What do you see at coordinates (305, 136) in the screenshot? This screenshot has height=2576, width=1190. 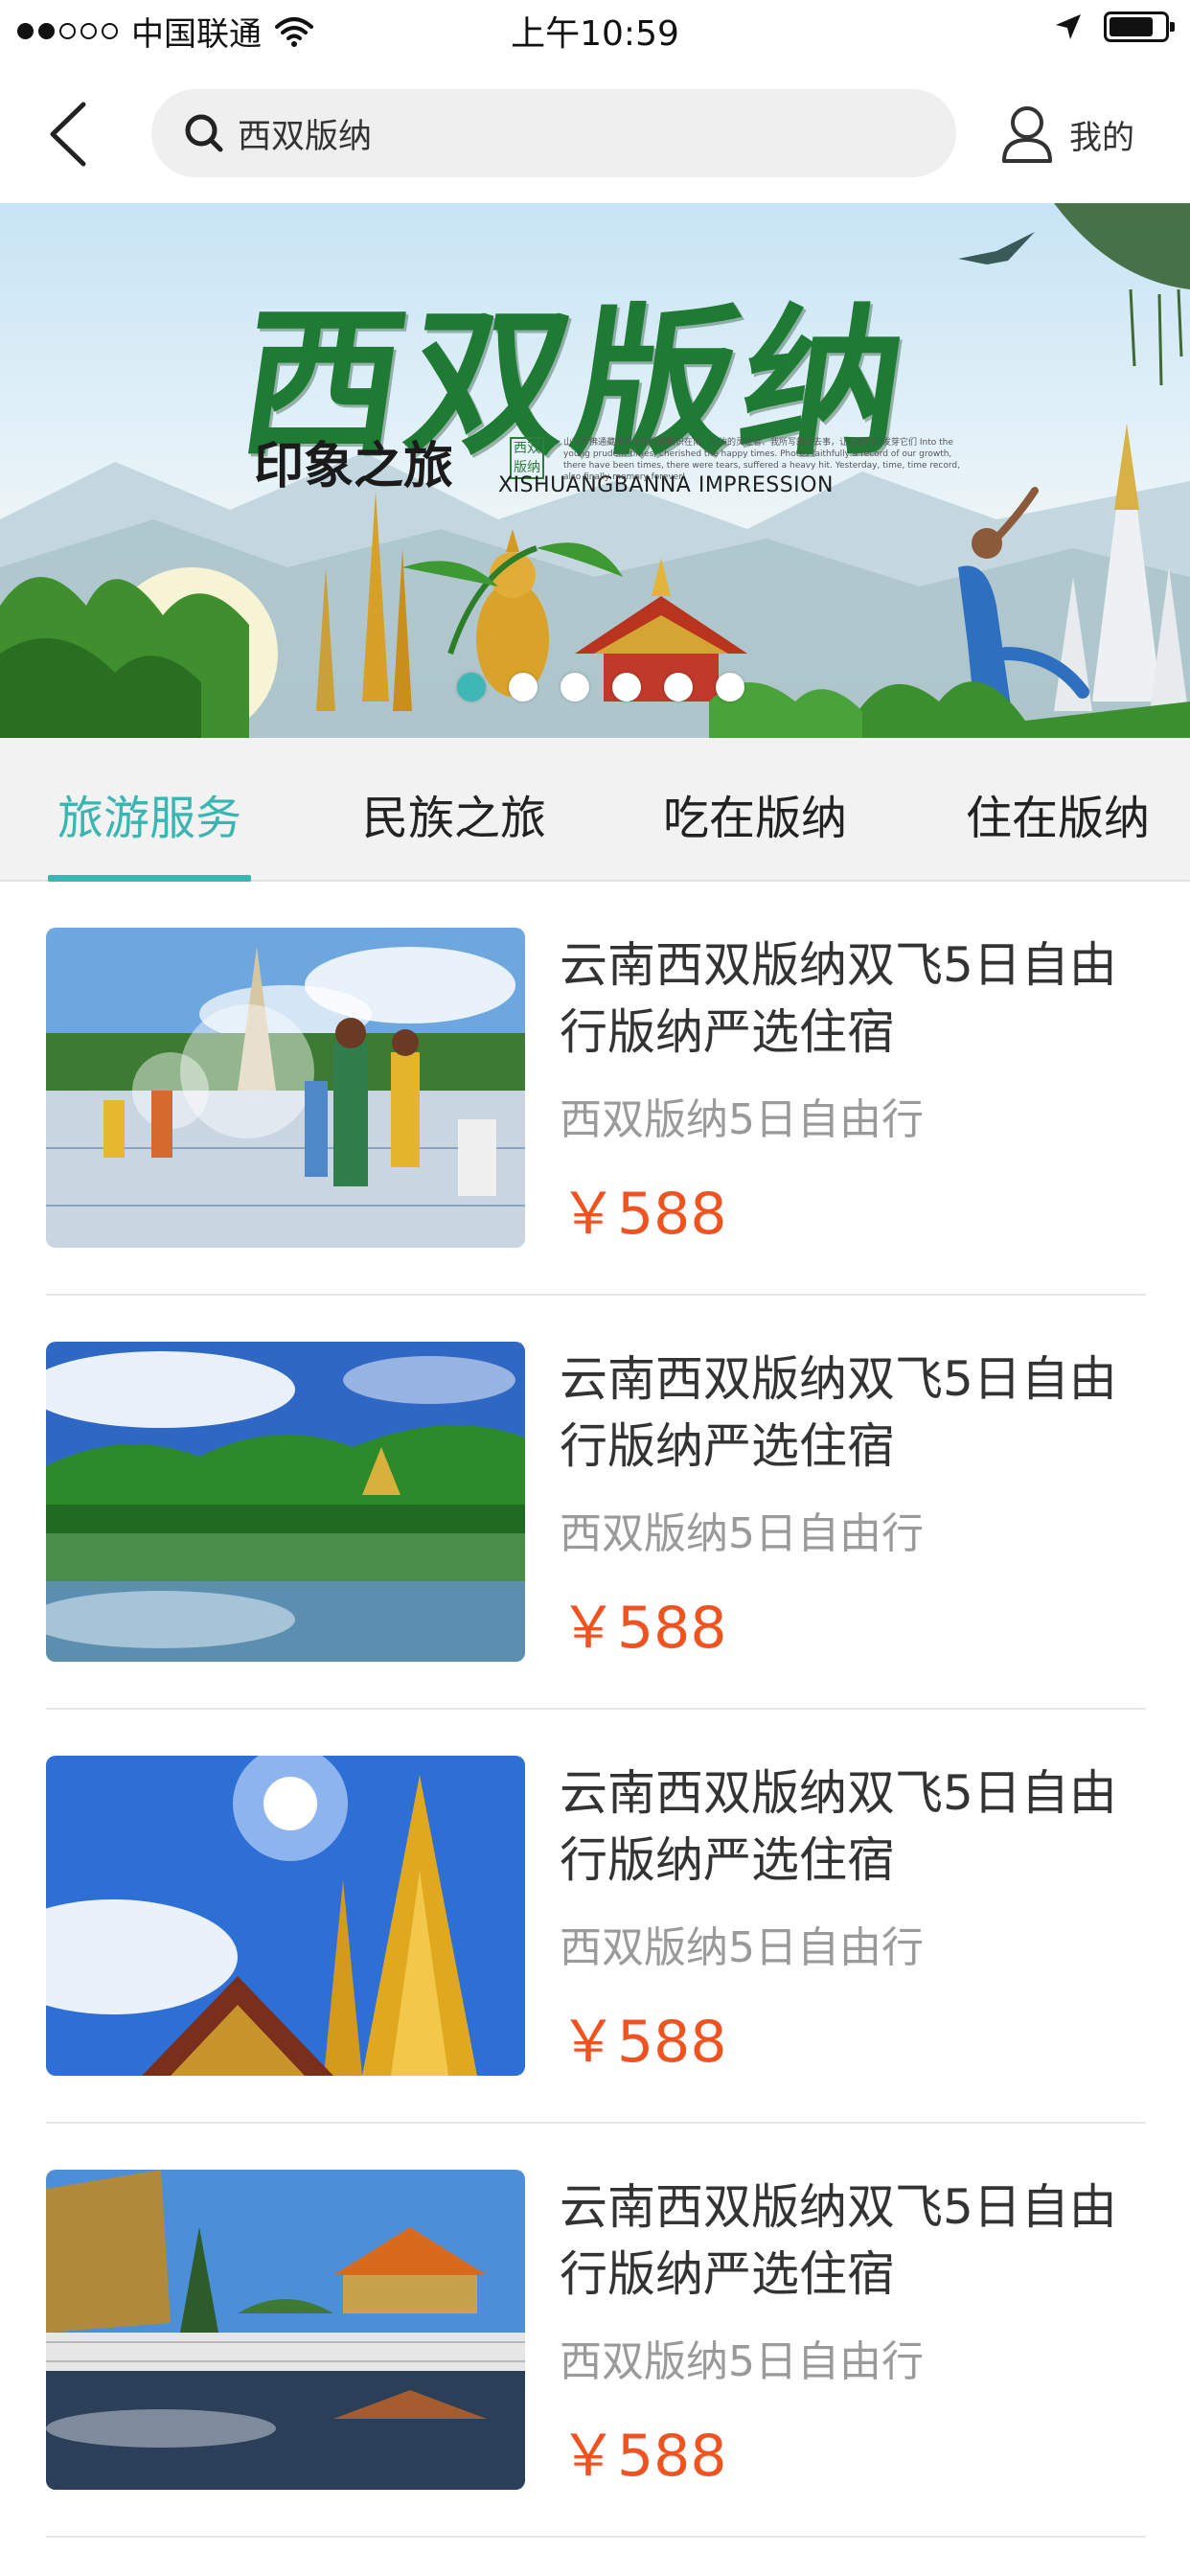 I see `search-value: 西双版纳` at bounding box center [305, 136].